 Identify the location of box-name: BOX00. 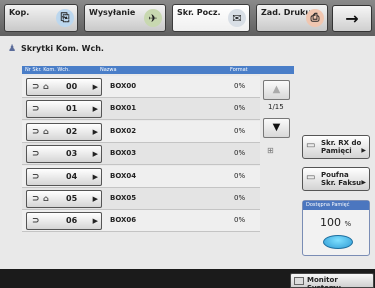
(123, 86).